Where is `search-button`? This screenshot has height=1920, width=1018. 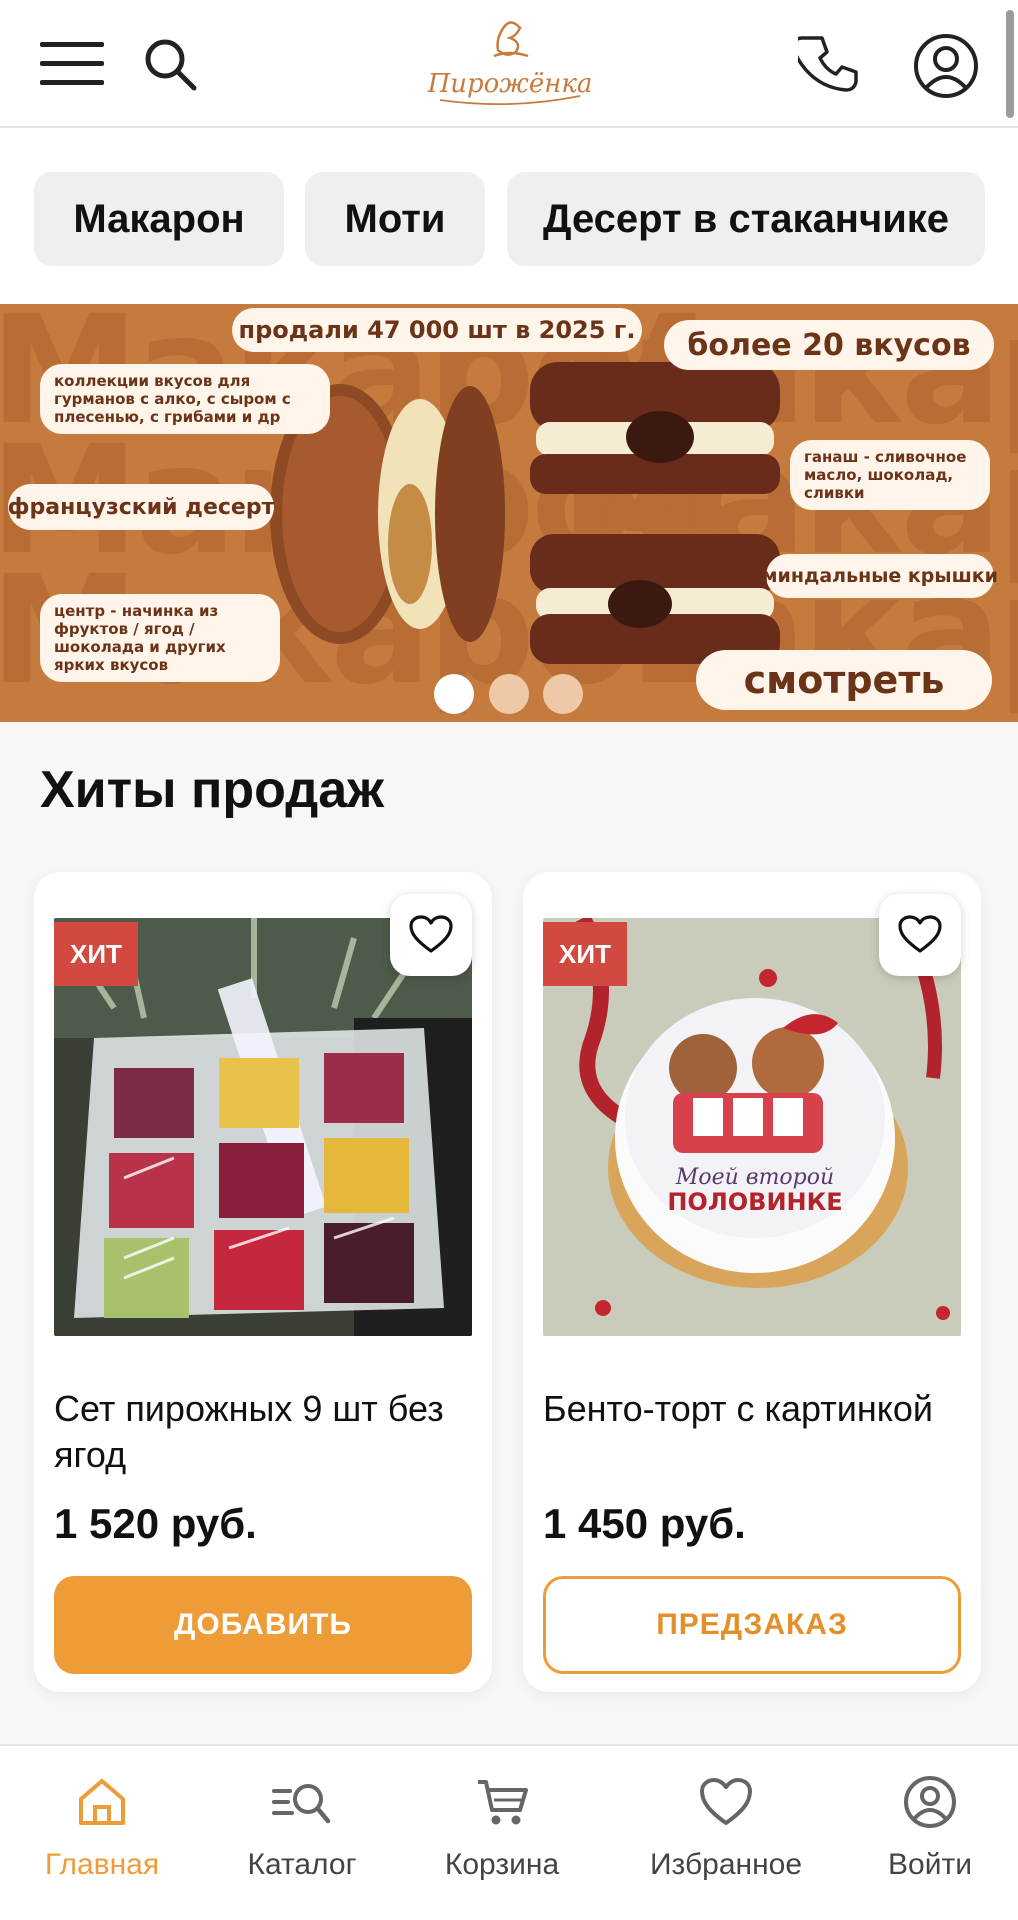 search-button is located at coordinates (170, 64).